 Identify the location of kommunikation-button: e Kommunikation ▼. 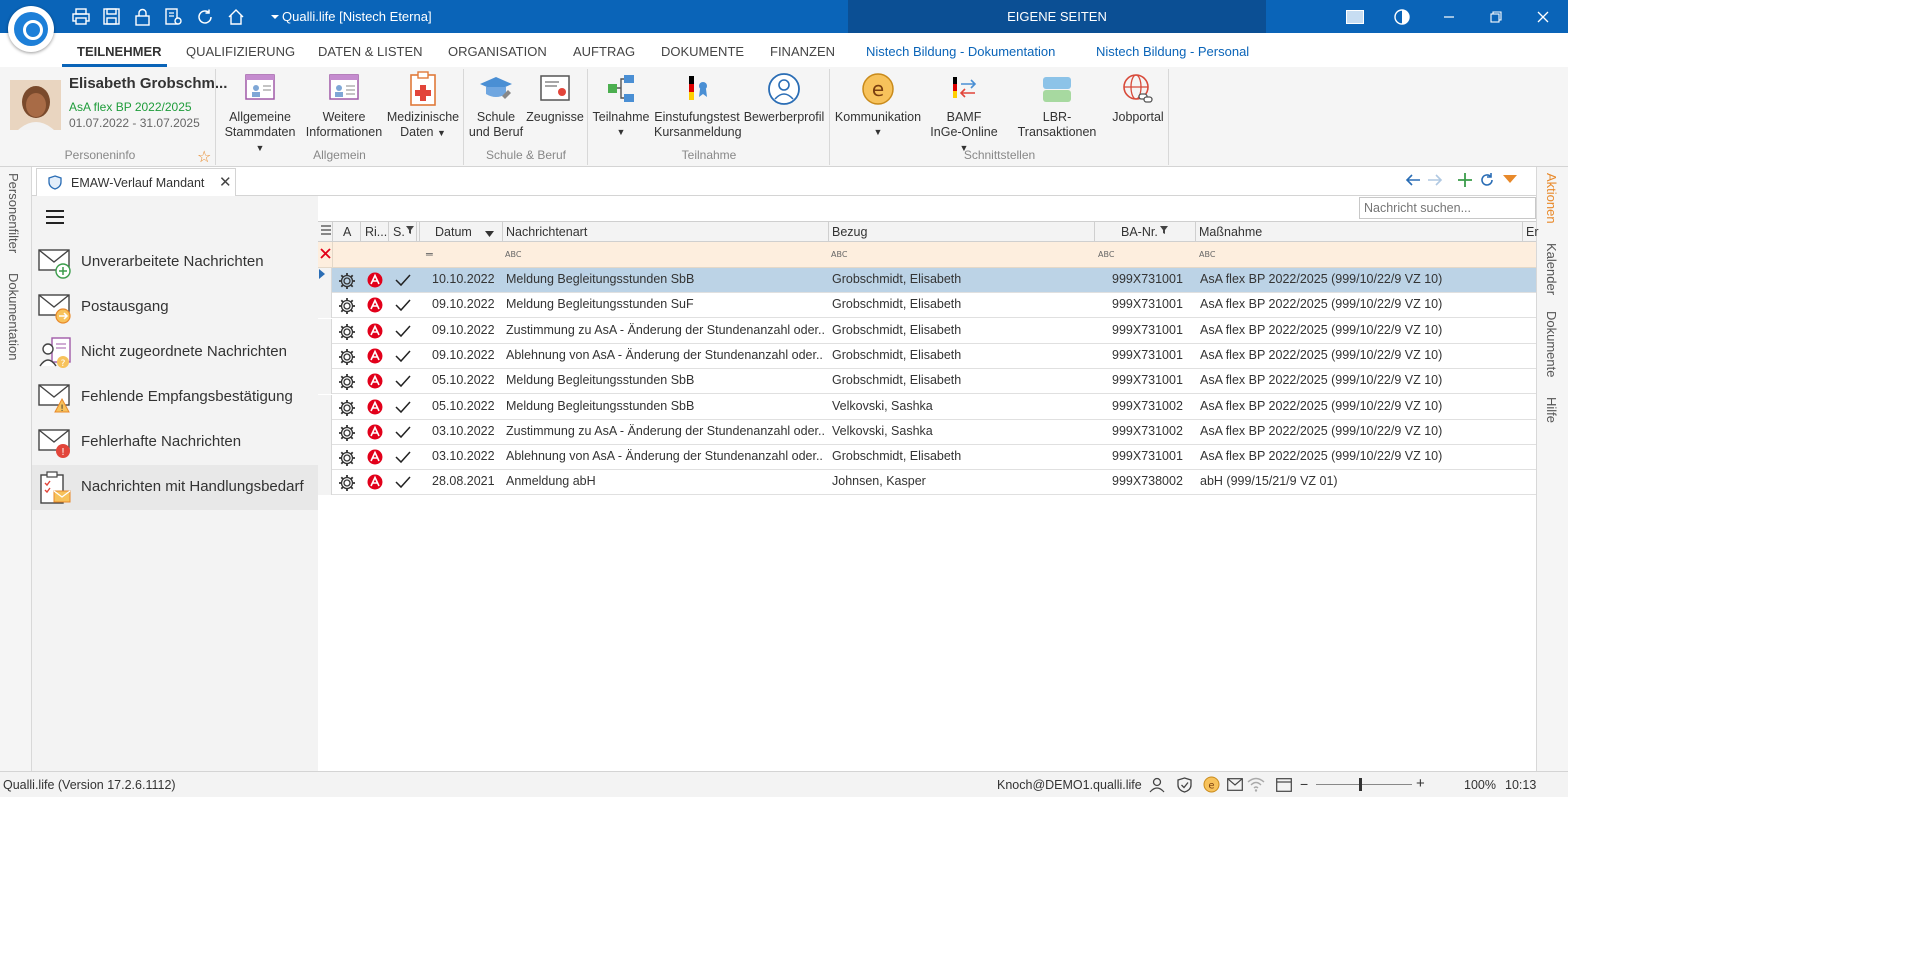
(878, 105).